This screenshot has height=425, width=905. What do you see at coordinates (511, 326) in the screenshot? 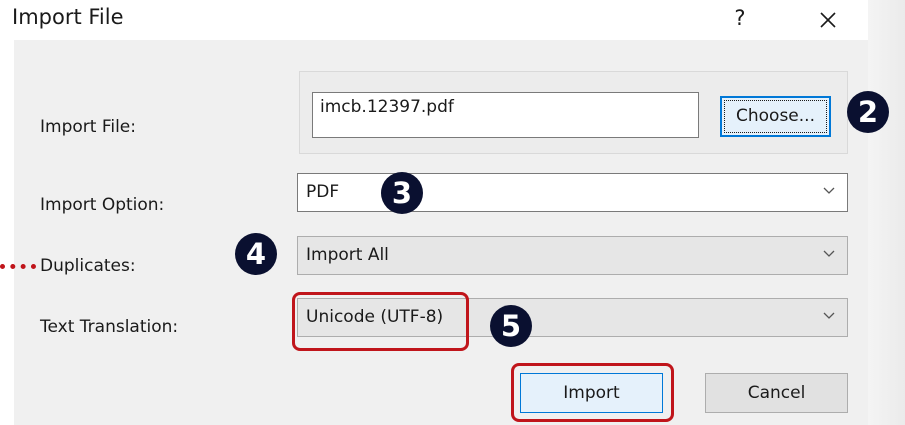
I see `step-marker-5: 5` at bounding box center [511, 326].